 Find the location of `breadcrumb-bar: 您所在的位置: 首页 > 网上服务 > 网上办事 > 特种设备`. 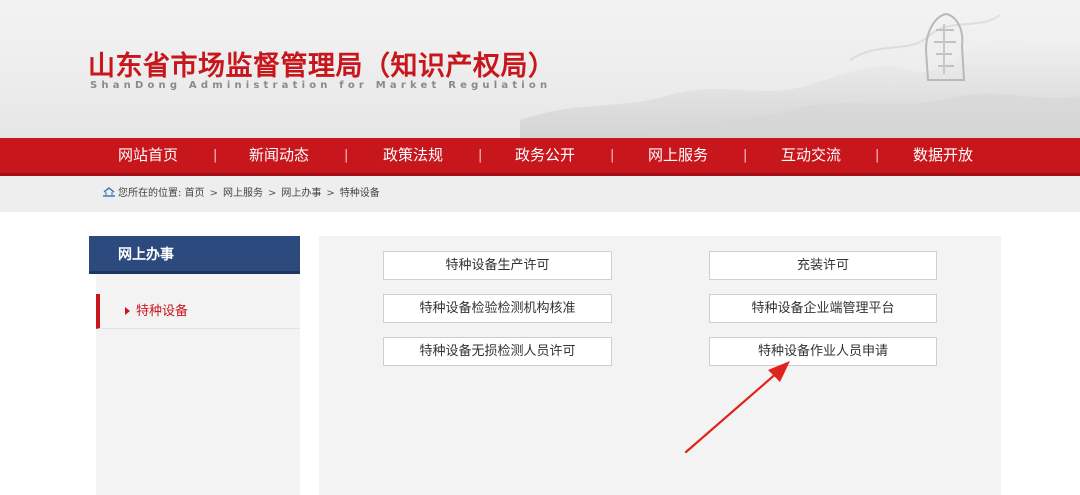

breadcrumb-bar: 您所在的位置: 首页 > 网上服务 > 网上办事 > 特种设备 is located at coordinates (540, 194).